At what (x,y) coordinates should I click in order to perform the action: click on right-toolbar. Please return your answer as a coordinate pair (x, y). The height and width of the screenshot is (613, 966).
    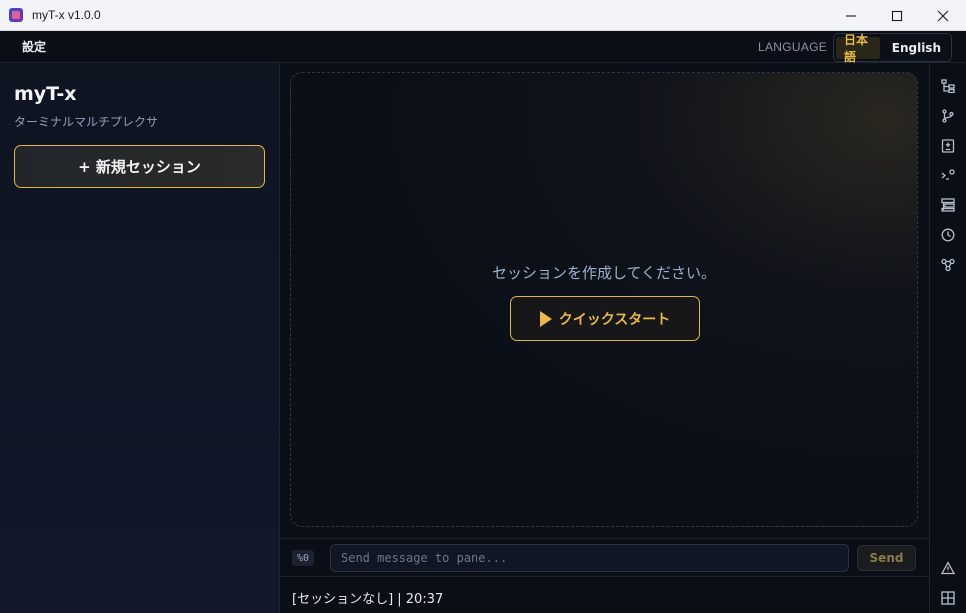
    Looking at the image, I should click on (947, 338).